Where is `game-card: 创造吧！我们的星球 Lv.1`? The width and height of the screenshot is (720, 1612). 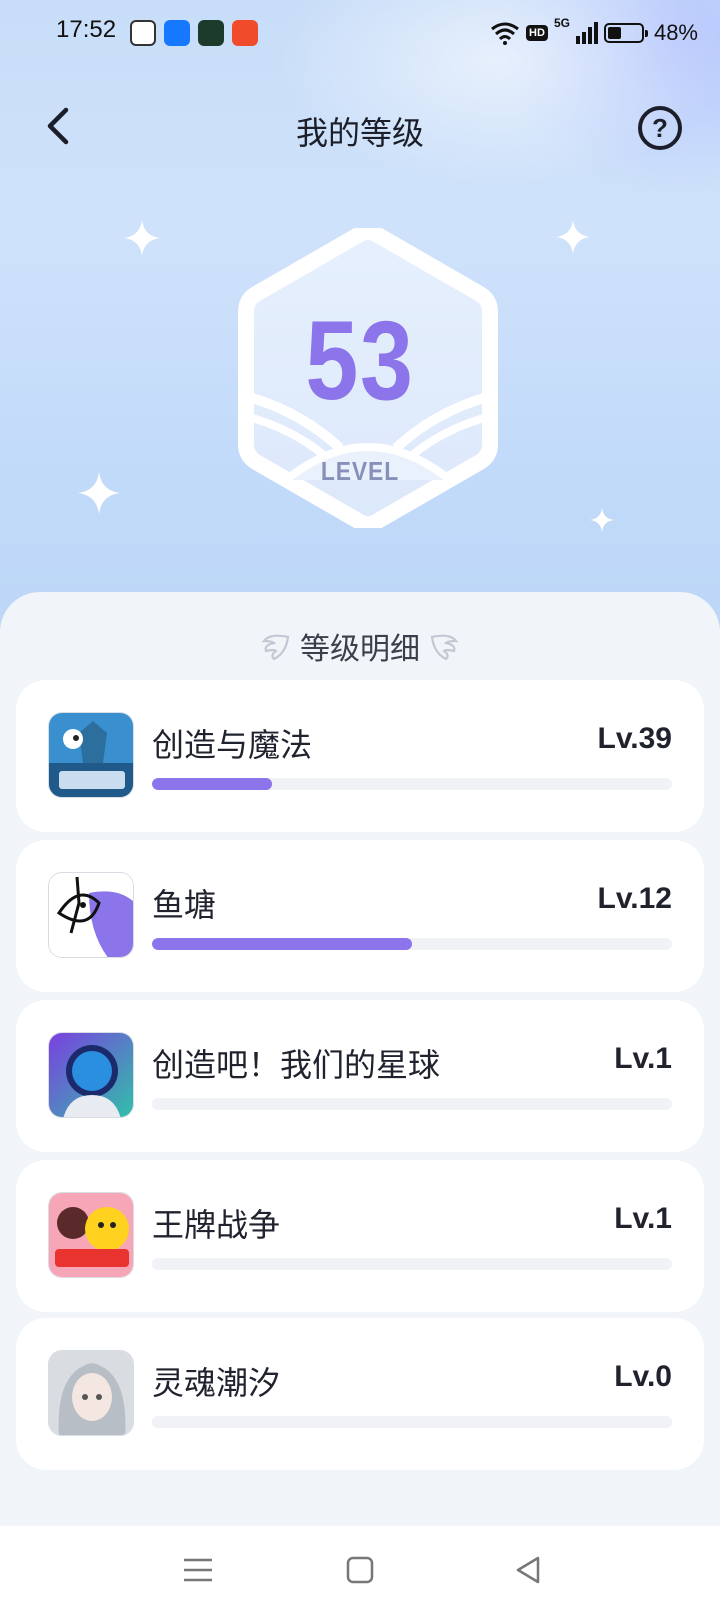 game-card: 创造吧！我们的星球 Lv.1 is located at coordinates (360, 1076).